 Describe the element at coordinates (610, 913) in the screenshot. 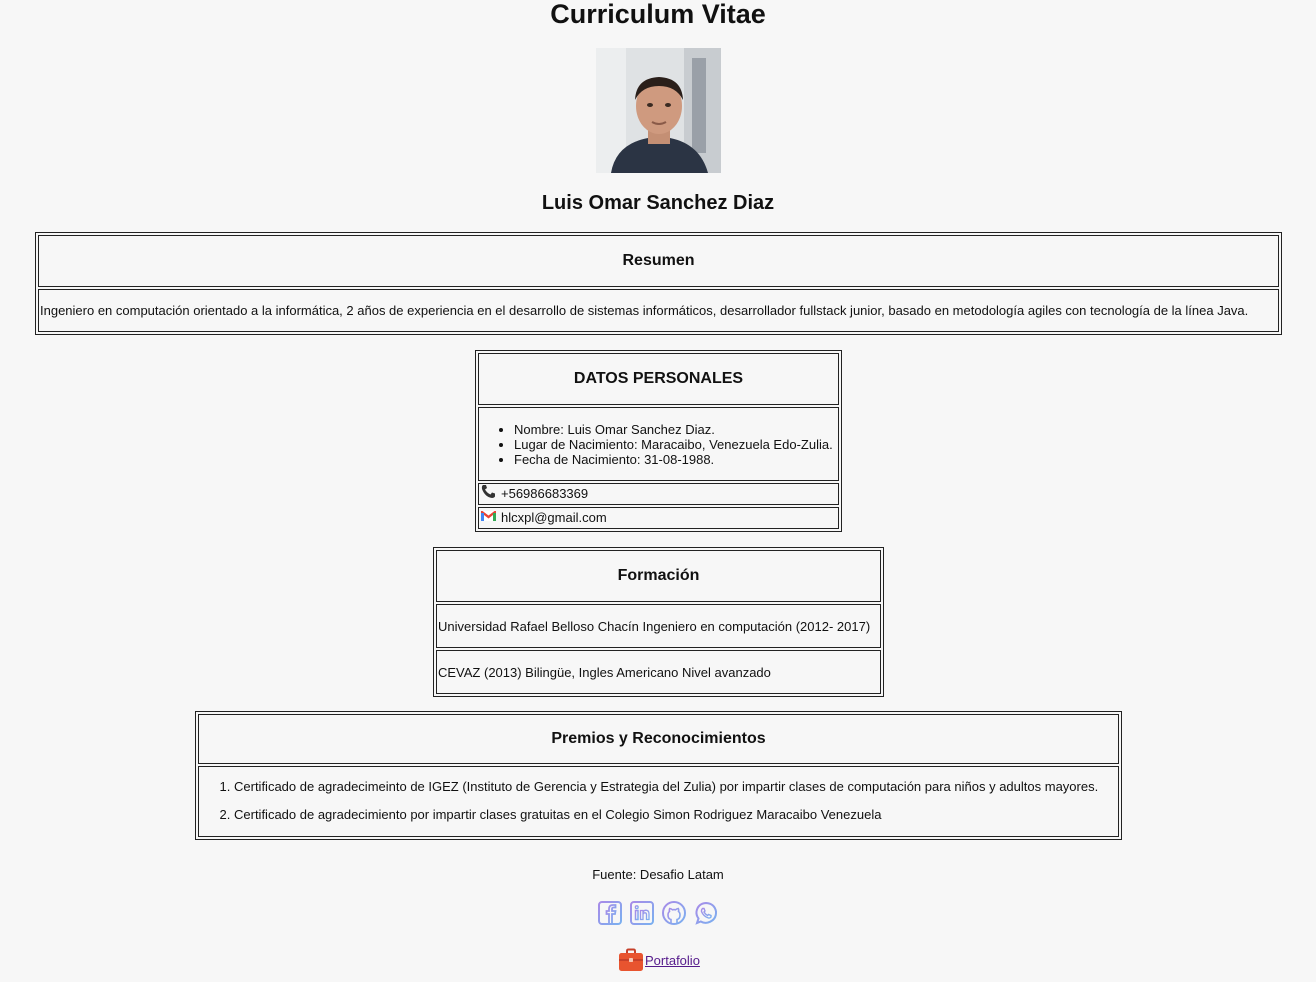

I see `facebook-icon` at that location.